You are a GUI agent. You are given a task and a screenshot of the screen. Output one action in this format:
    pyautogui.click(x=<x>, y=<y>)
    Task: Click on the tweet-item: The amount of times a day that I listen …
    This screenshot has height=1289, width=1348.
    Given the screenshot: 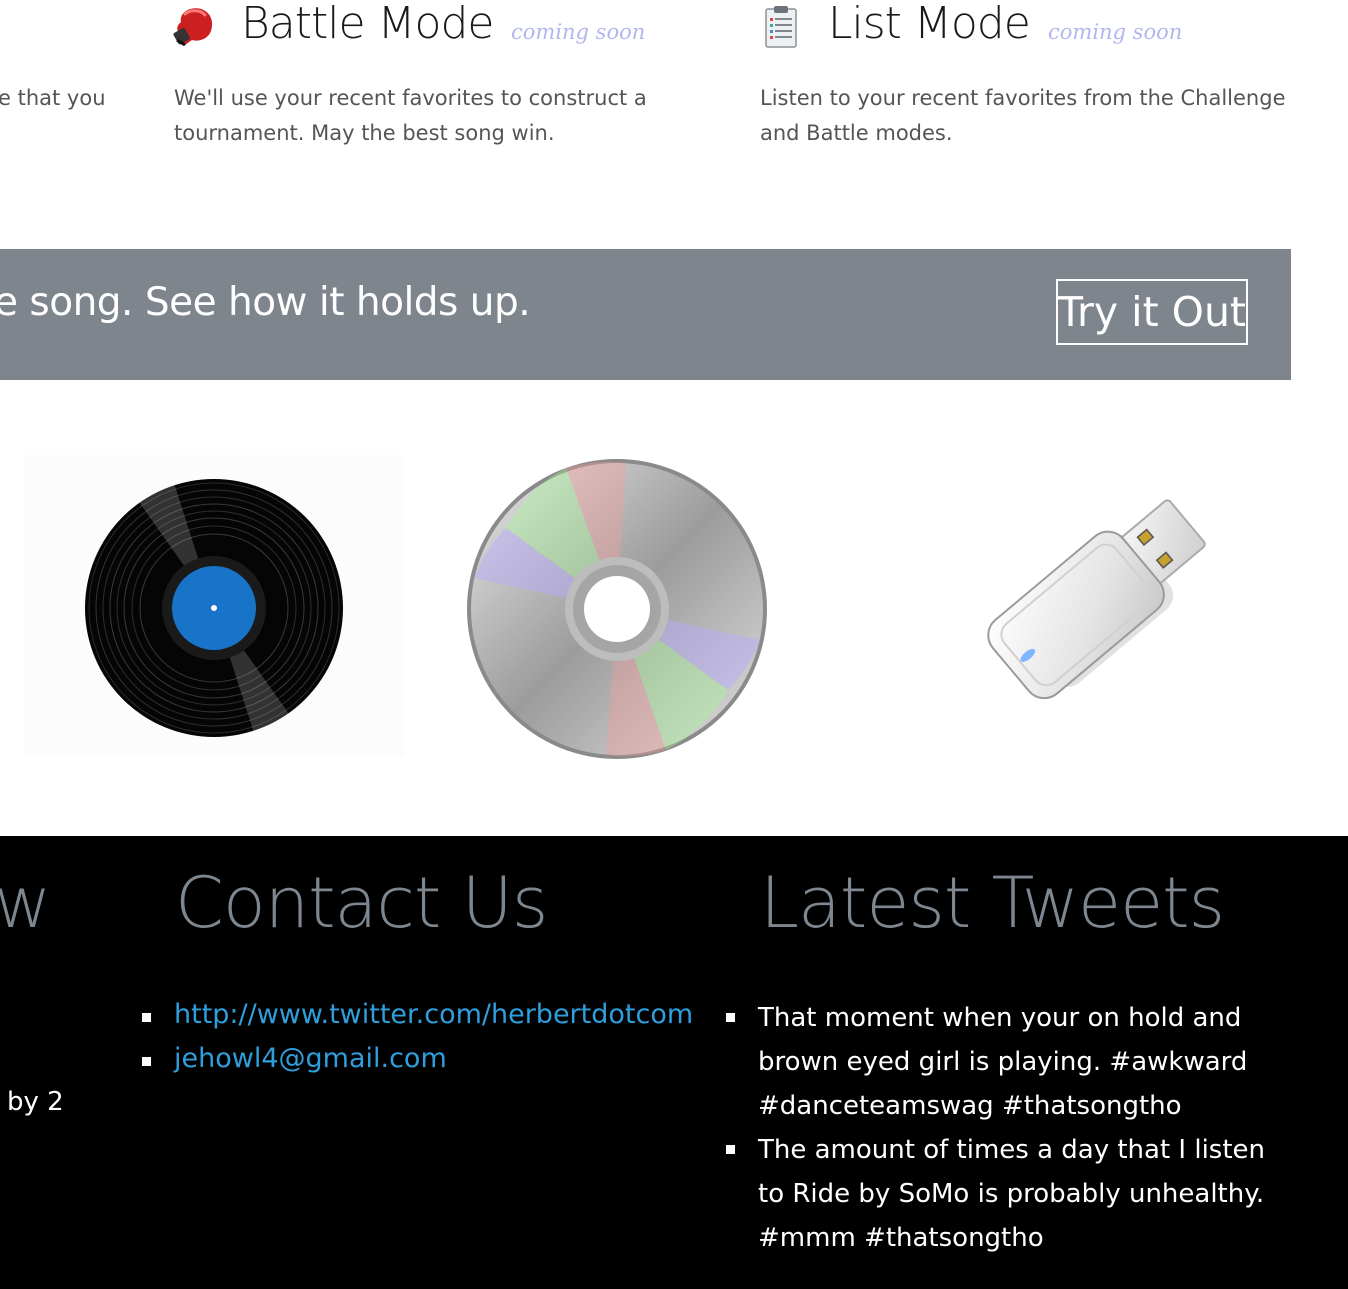 What is the action you would take?
    pyautogui.click(x=1012, y=1194)
    